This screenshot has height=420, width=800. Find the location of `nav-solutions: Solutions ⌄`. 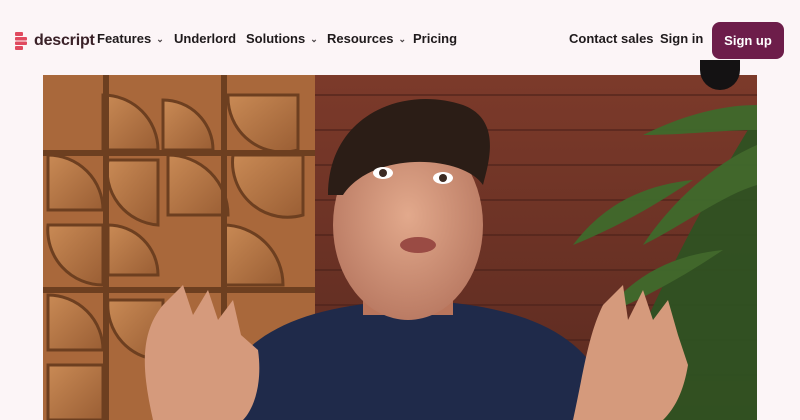

nav-solutions: Solutions ⌄ is located at coordinates (282, 38).